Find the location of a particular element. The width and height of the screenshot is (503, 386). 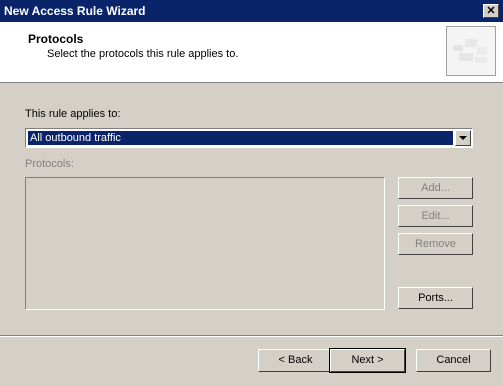

dropdown-arrow-icon is located at coordinates (463, 138).